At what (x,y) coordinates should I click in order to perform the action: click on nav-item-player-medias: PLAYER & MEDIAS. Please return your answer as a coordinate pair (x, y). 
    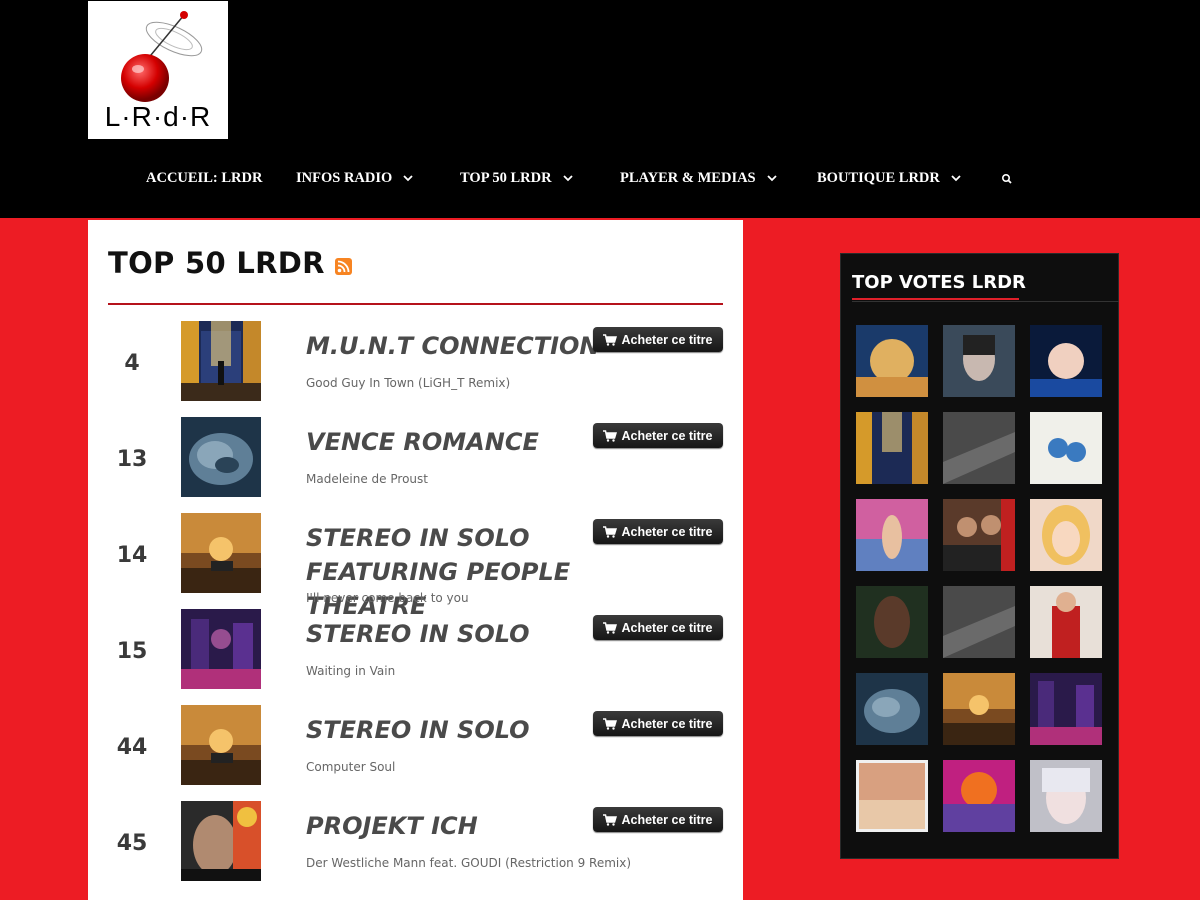
    Looking at the image, I should click on (699, 178).